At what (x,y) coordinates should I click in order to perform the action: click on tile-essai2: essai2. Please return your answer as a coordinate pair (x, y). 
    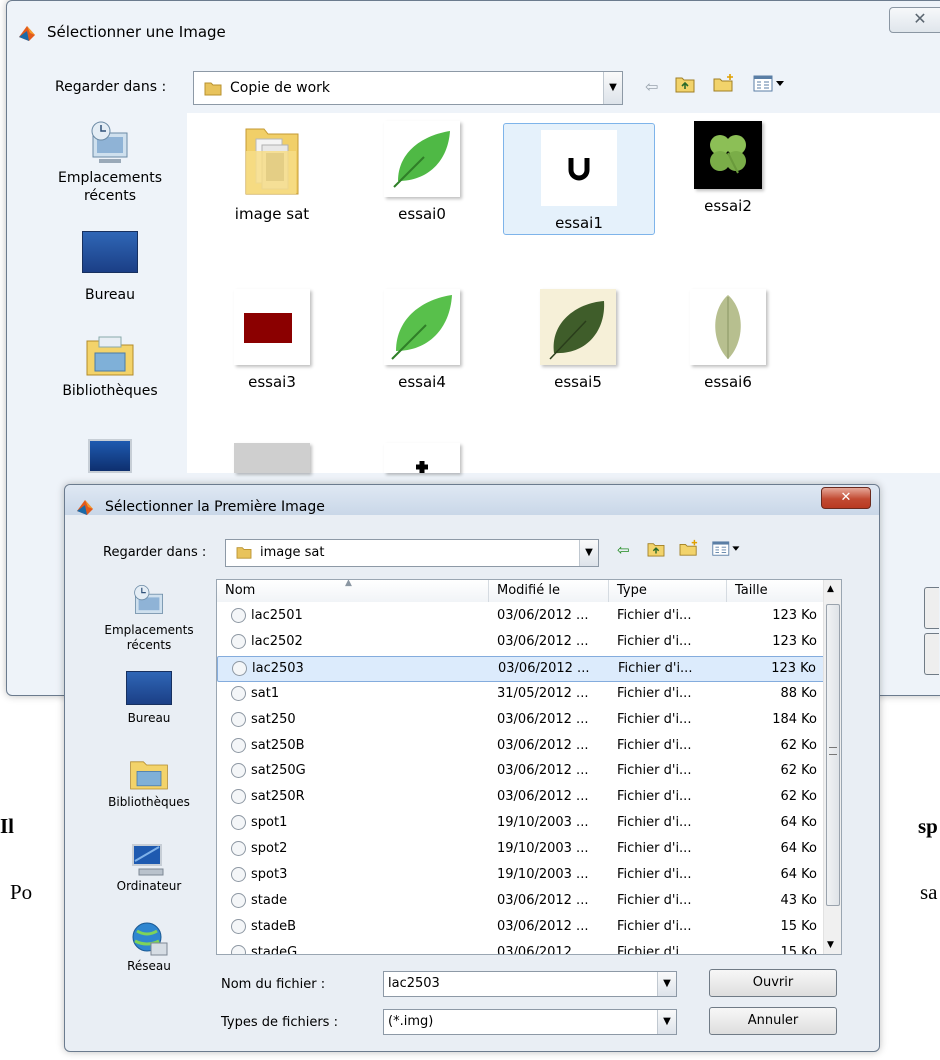
    Looking at the image, I should click on (728, 168).